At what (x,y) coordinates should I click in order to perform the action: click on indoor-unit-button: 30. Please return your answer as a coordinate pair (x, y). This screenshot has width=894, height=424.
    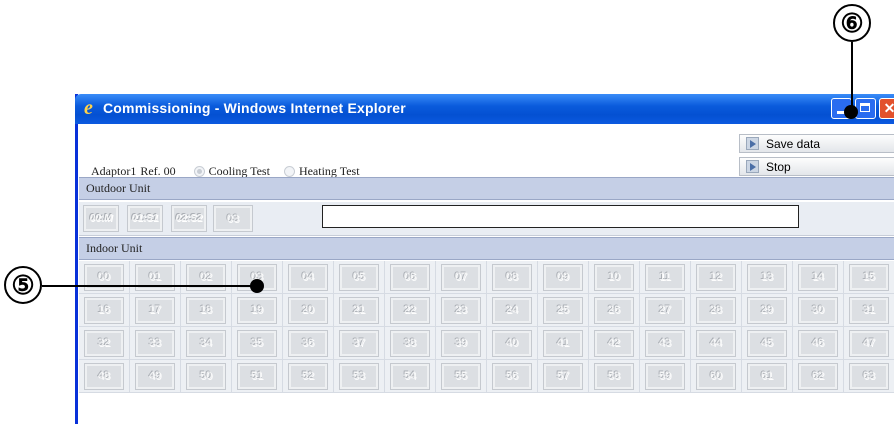
    Looking at the image, I should click on (818, 310).